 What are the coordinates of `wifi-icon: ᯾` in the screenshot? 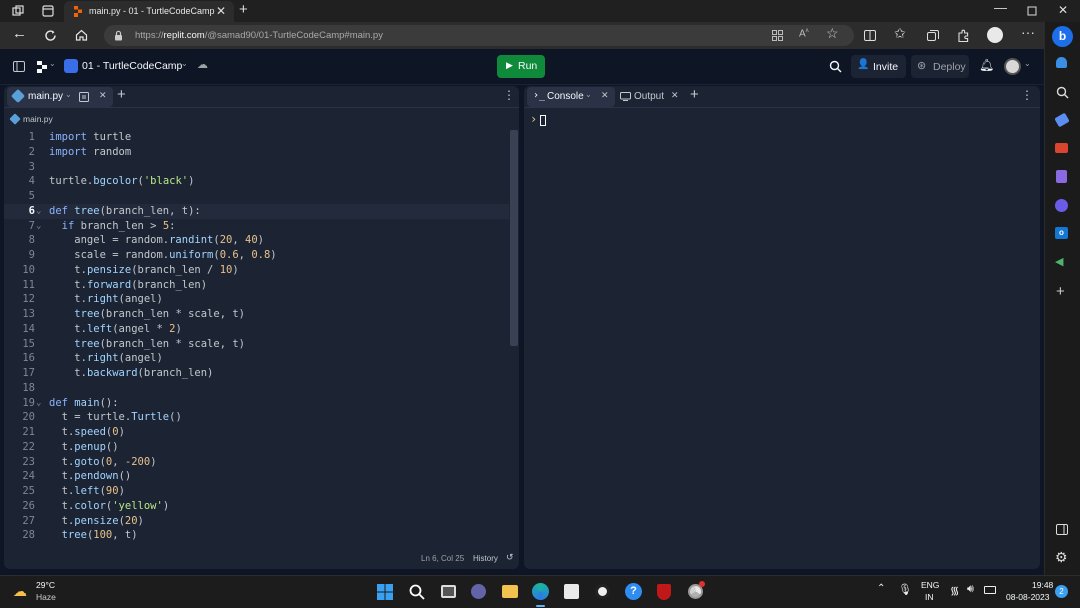 It's located at (954, 590).